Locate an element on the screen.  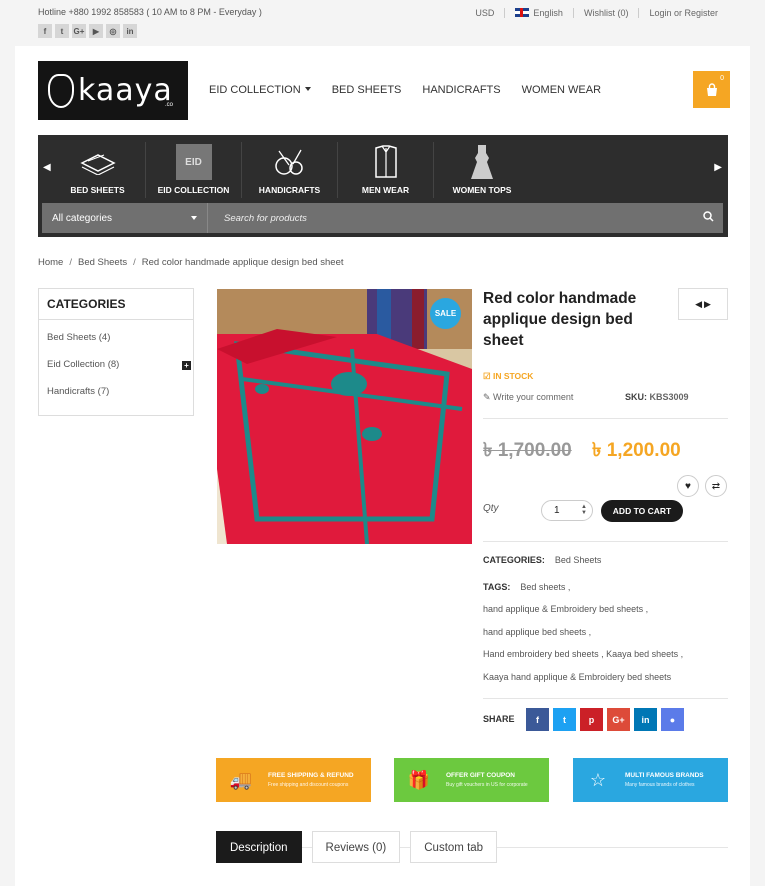
search-input: Search for products is located at coordinates (450, 218).